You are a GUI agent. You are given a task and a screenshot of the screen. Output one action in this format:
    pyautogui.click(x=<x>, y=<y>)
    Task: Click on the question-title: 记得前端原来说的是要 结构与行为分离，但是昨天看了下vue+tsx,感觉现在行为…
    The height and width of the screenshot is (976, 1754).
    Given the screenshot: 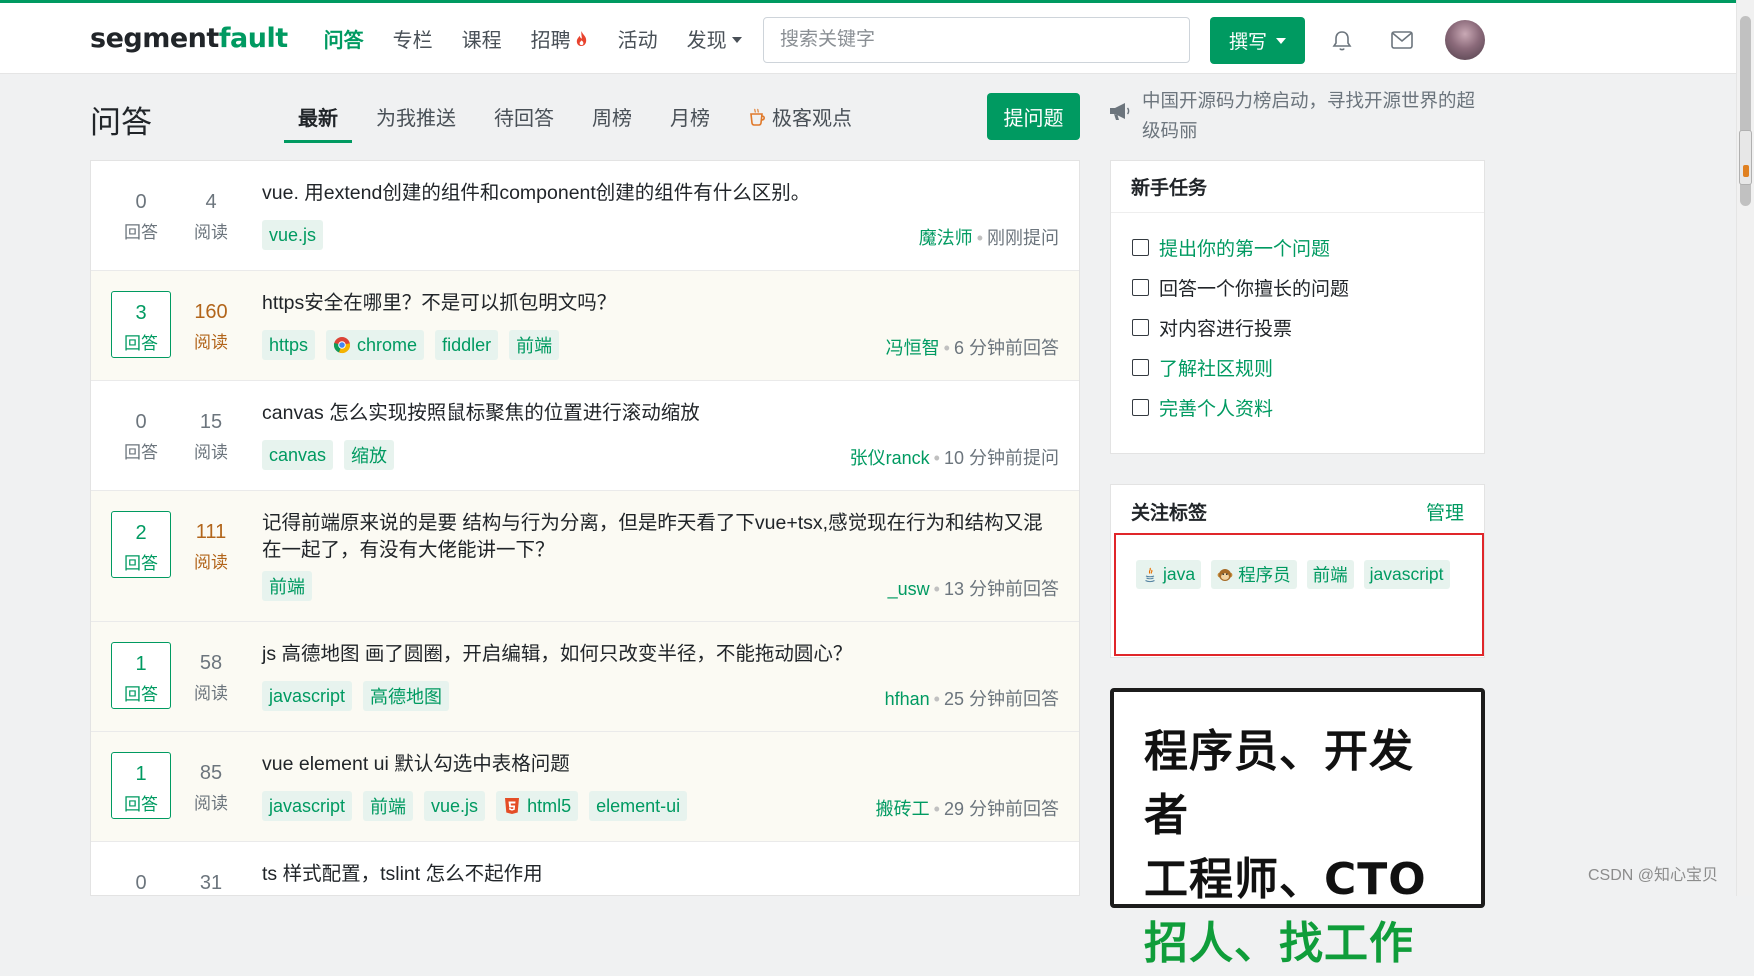 What is the action you would take?
    pyautogui.click(x=660, y=537)
    